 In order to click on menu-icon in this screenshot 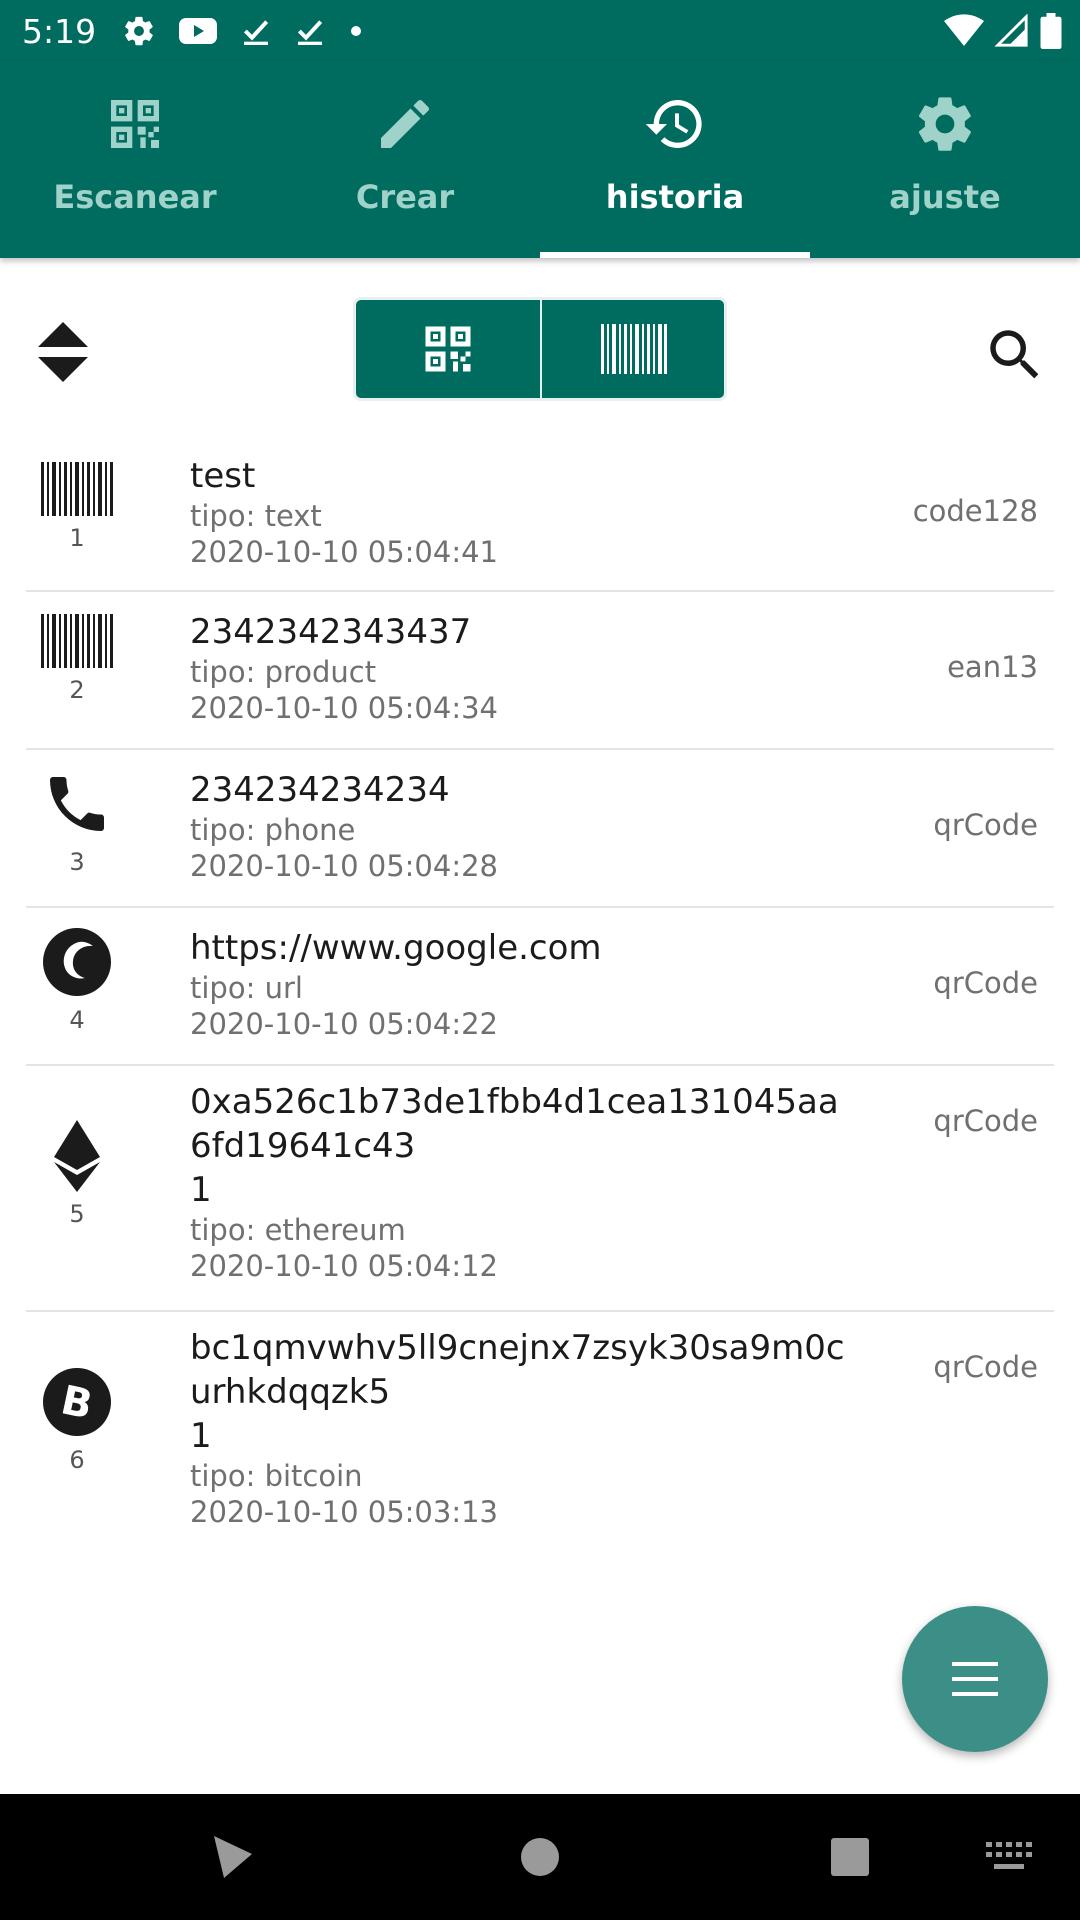, I will do `click(975, 1679)`.